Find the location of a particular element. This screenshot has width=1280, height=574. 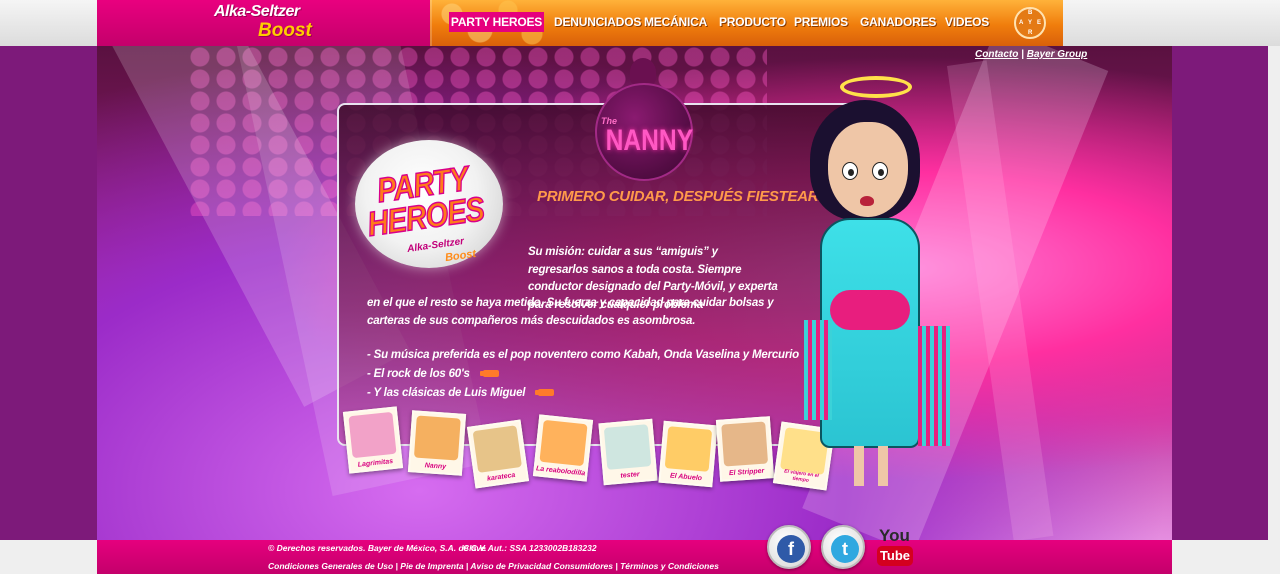

footer-left-margin is located at coordinates (48, 557).